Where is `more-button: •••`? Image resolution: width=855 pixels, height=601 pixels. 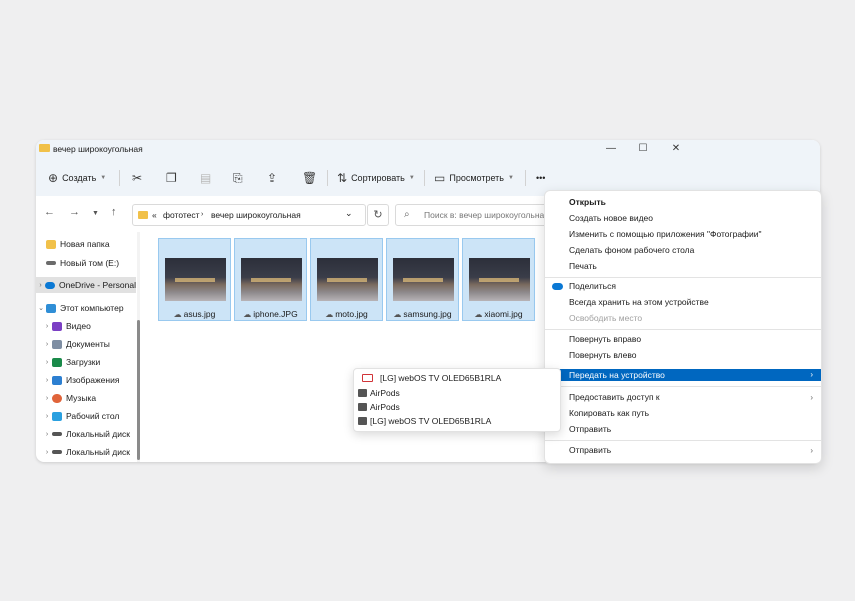 more-button: ••• is located at coordinates (540, 178).